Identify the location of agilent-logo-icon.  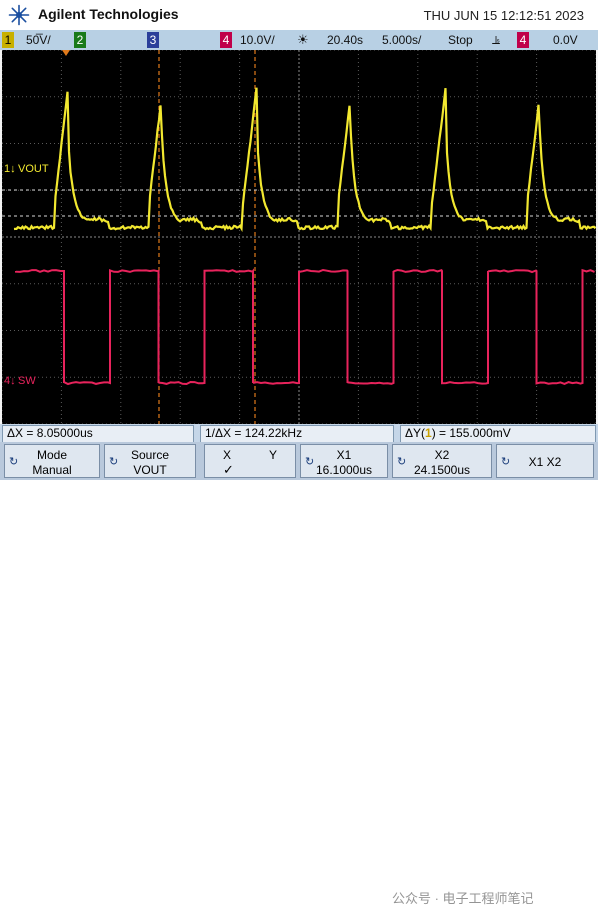
(19, 15).